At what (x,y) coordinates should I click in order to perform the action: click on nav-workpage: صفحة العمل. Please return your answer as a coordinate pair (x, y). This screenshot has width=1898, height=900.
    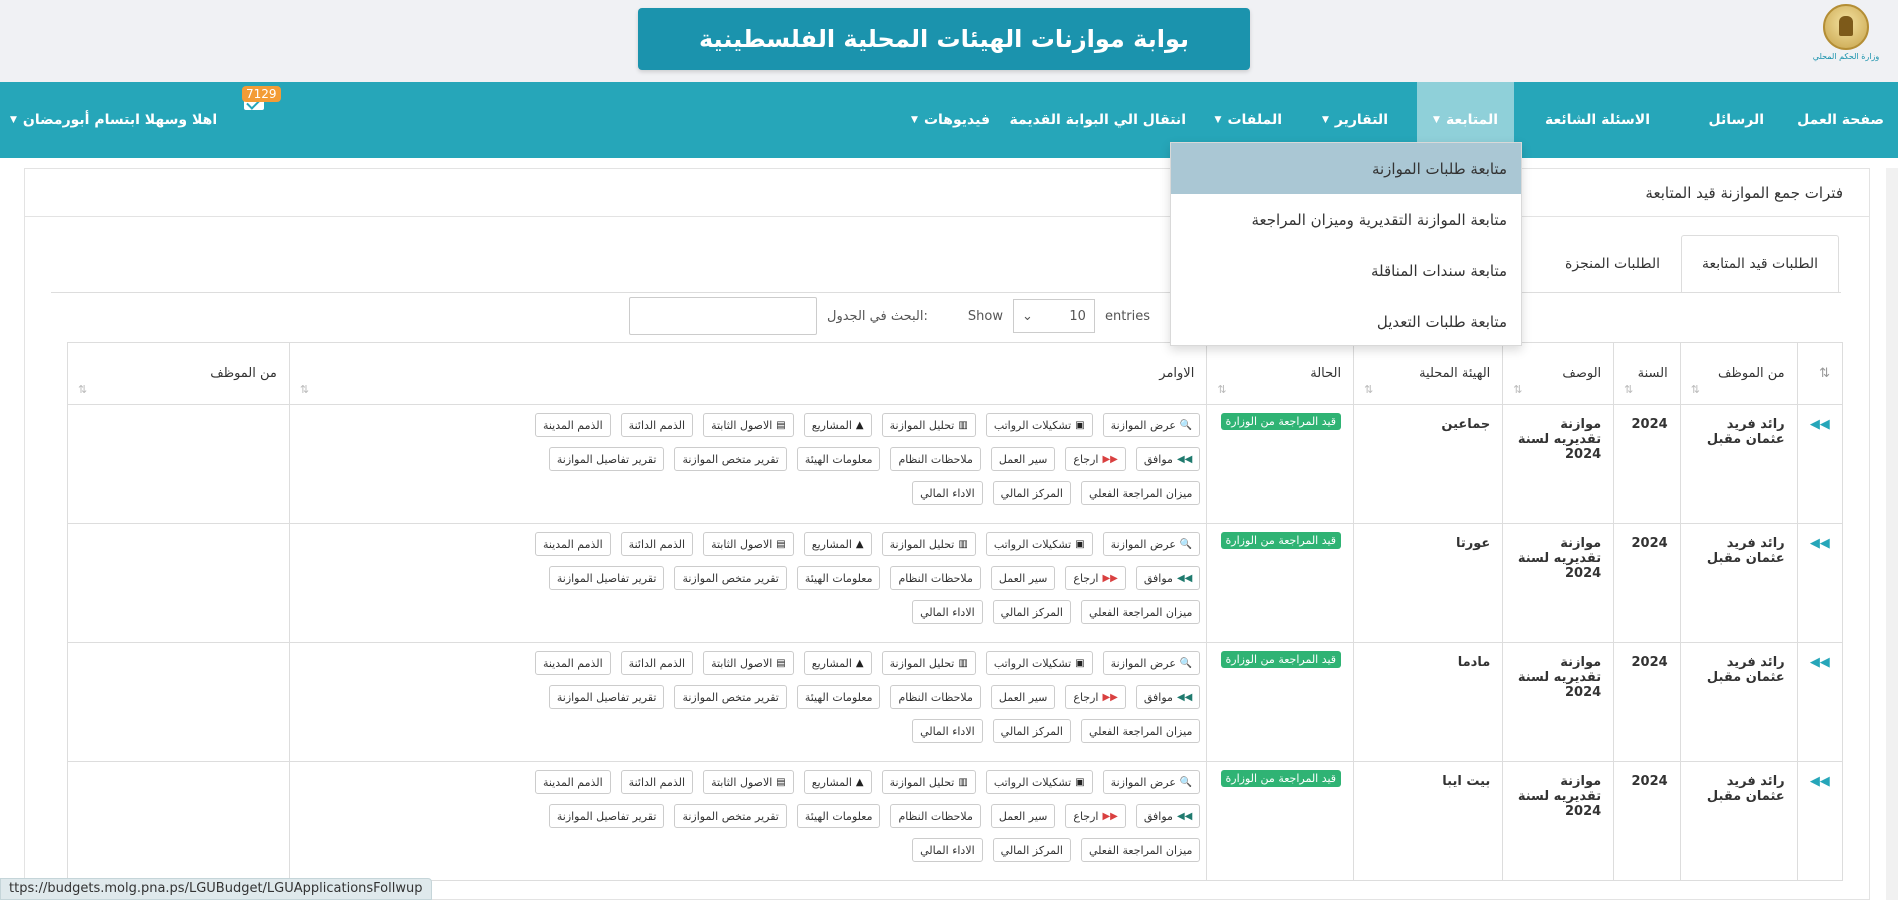
    Looking at the image, I should click on (1840, 120).